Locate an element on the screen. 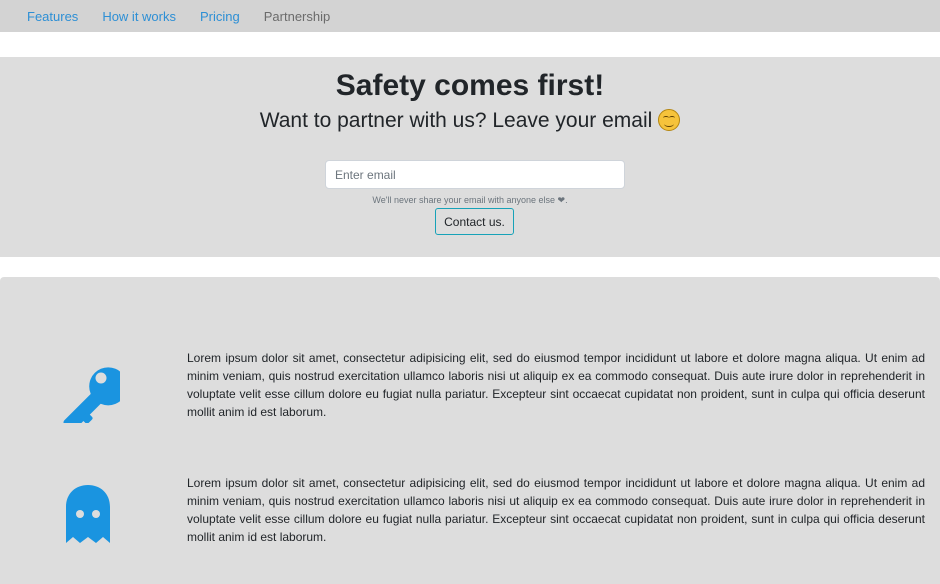 This screenshot has width=940, height=584. hero-title: Safety comes first! is located at coordinates (470, 85).